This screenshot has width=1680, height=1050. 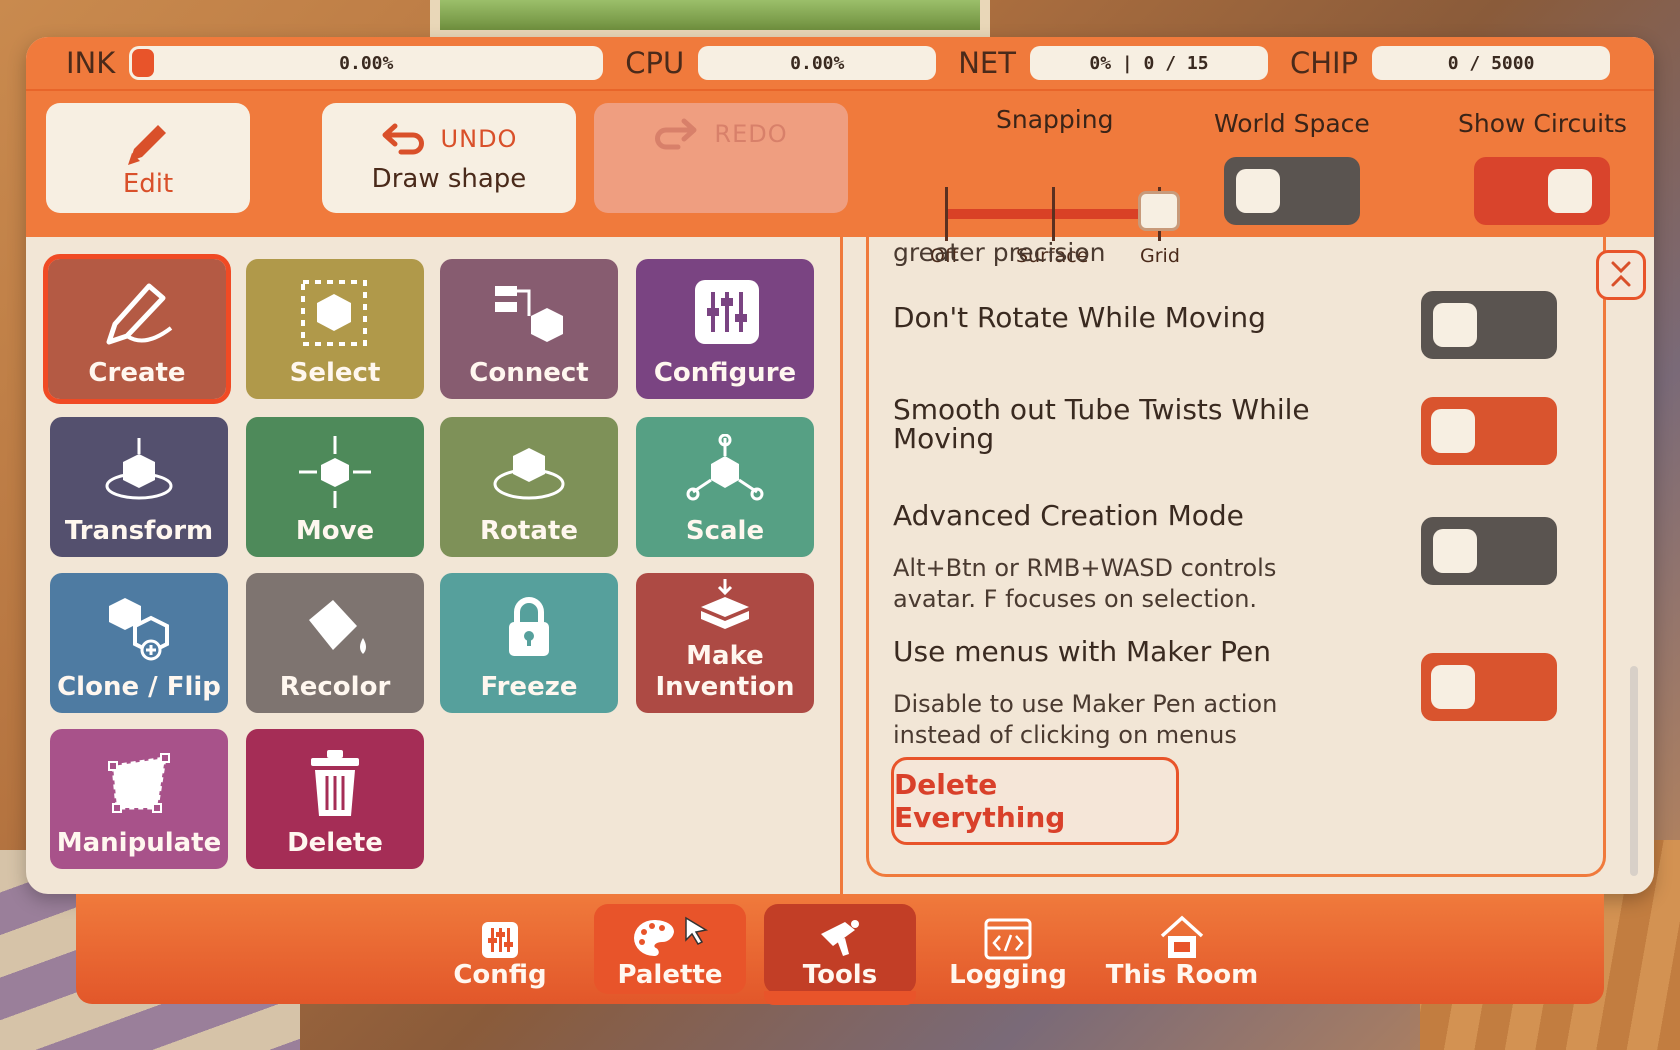 What do you see at coordinates (725, 671) in the screenshot?
I see `tool-label: Make Invention` at bounding box center [725, 671].